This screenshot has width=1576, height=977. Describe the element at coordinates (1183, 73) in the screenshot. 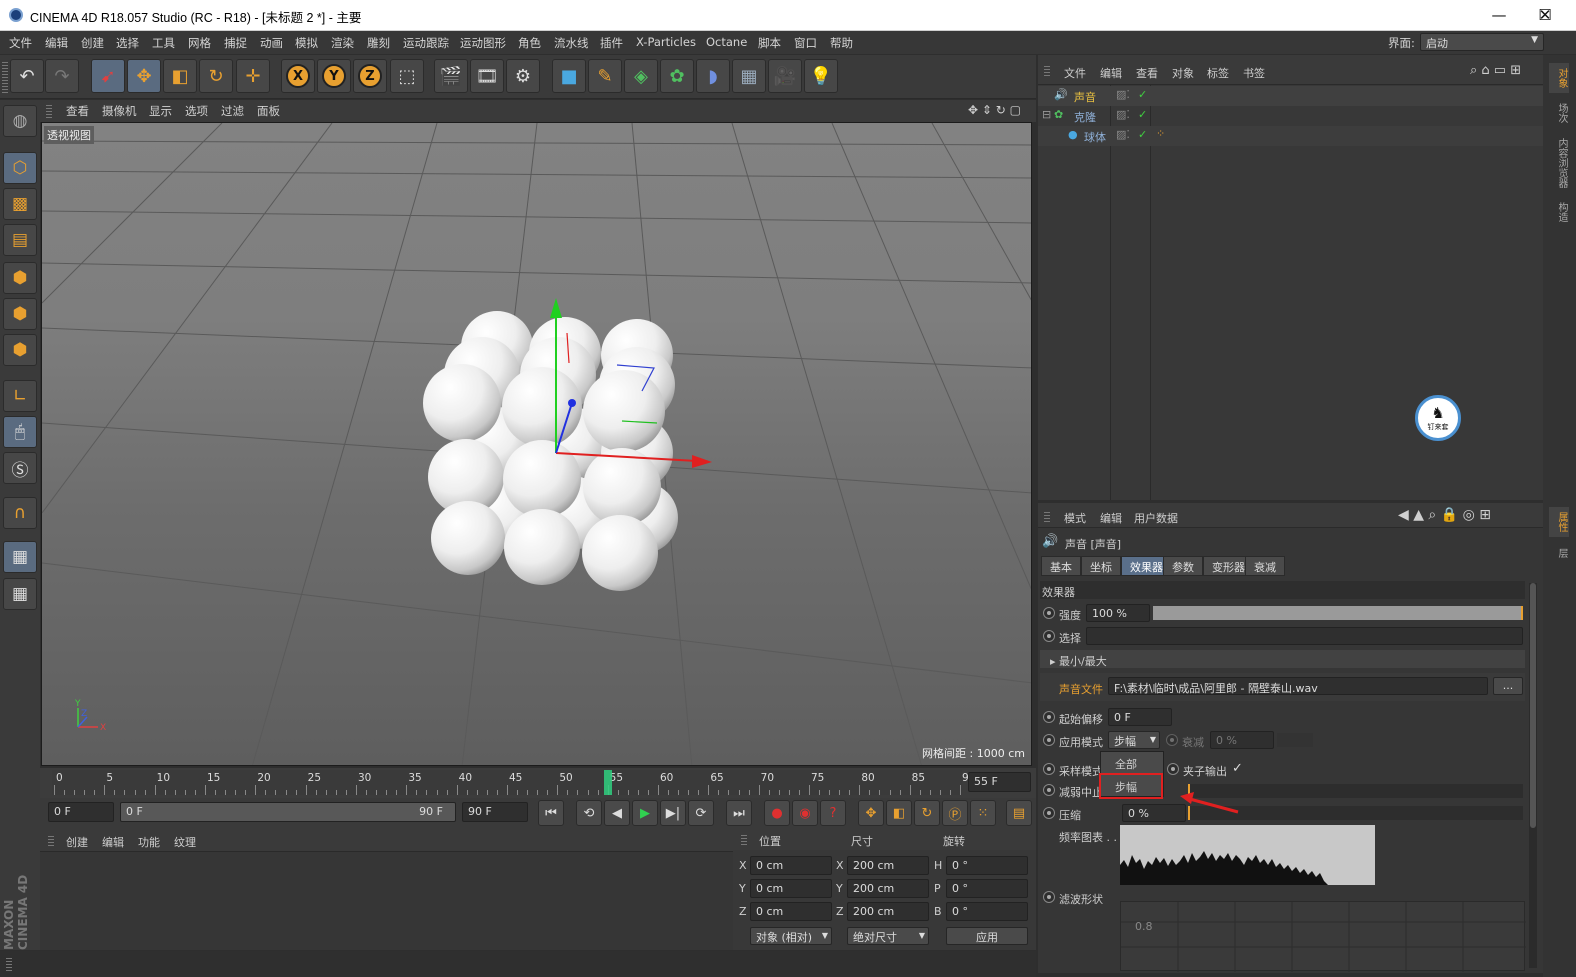

I see `om-menu-object: 对象` at that location.